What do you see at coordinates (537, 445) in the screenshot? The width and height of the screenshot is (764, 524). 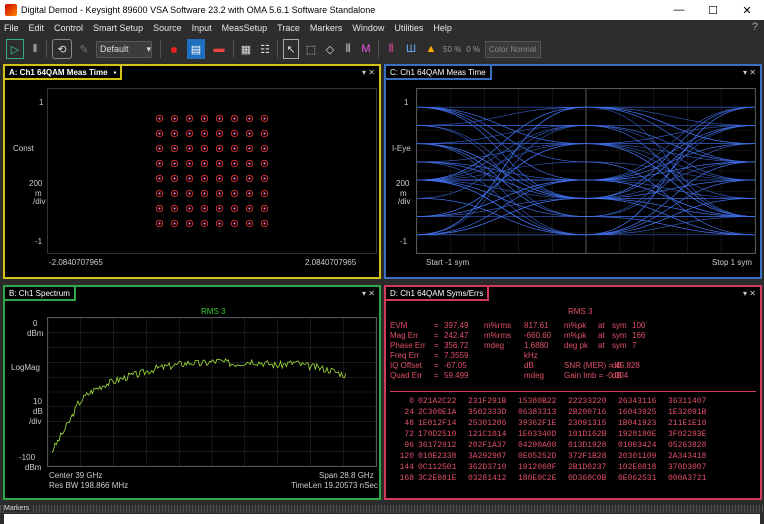 I see `symbol-cell: 04290A08` at bounding box center [537, 445].